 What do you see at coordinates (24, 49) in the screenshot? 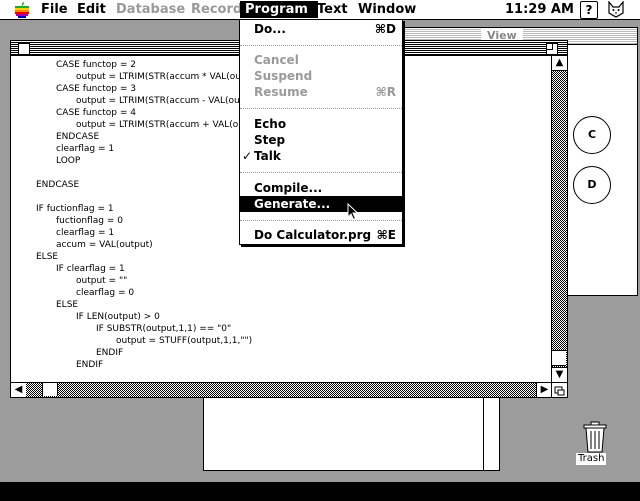
I see `close-box-icon` at bounding box center [24, 49].